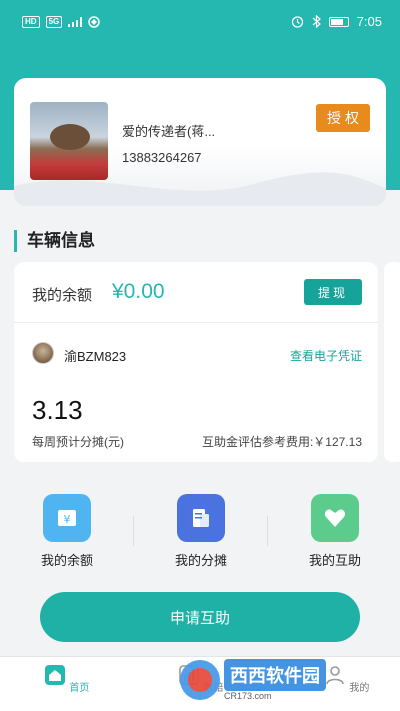  What do you see at coordinates (200, 680) in the screenshot?
I see `watermark-logo-icon` at bounding box center [200, 680].